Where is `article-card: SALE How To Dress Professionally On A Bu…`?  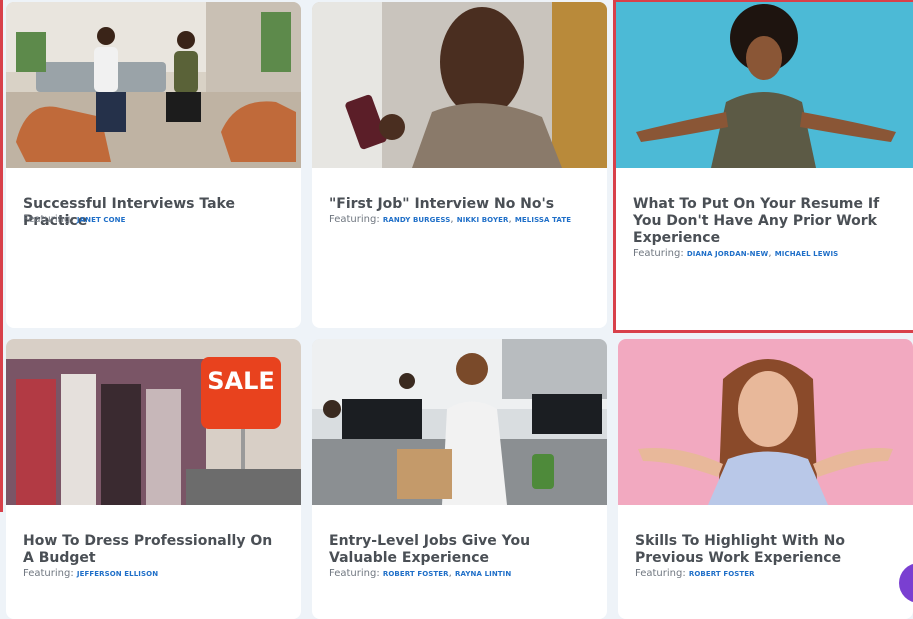
article-card: SALE How To Dress Professionally On A Bu… is located at coordinates (153, 479).